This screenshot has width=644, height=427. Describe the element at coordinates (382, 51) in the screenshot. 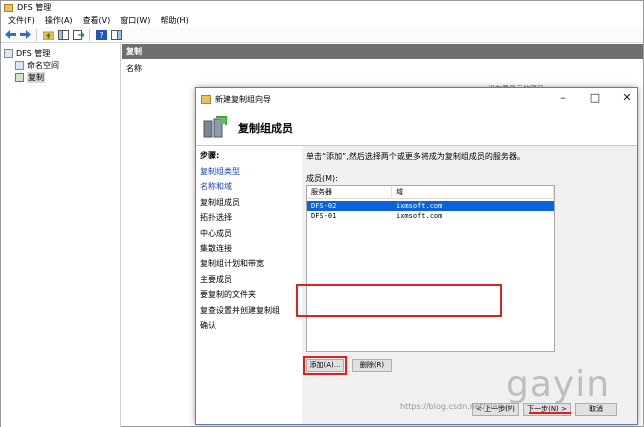

I see `pane-header: 复制` at that location.